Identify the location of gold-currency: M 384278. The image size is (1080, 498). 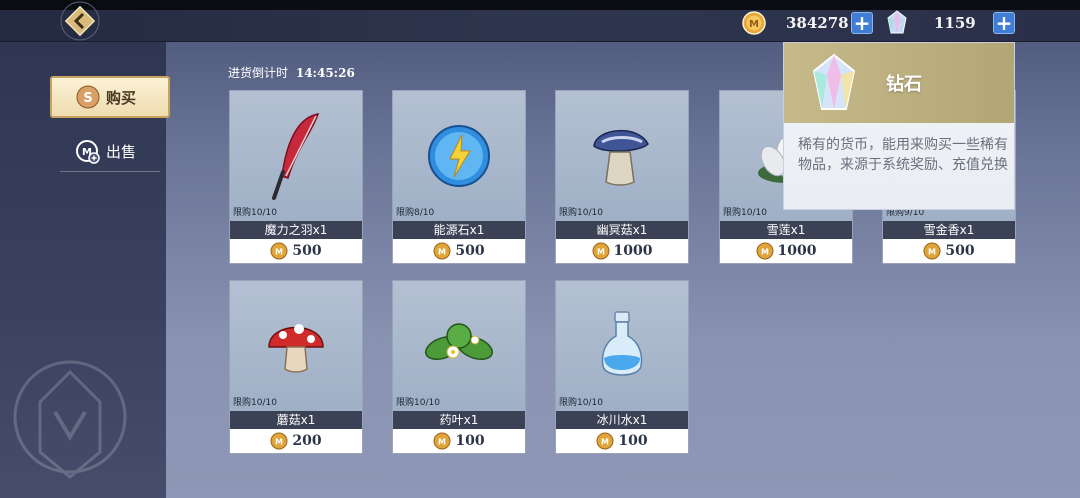
(795, 23).